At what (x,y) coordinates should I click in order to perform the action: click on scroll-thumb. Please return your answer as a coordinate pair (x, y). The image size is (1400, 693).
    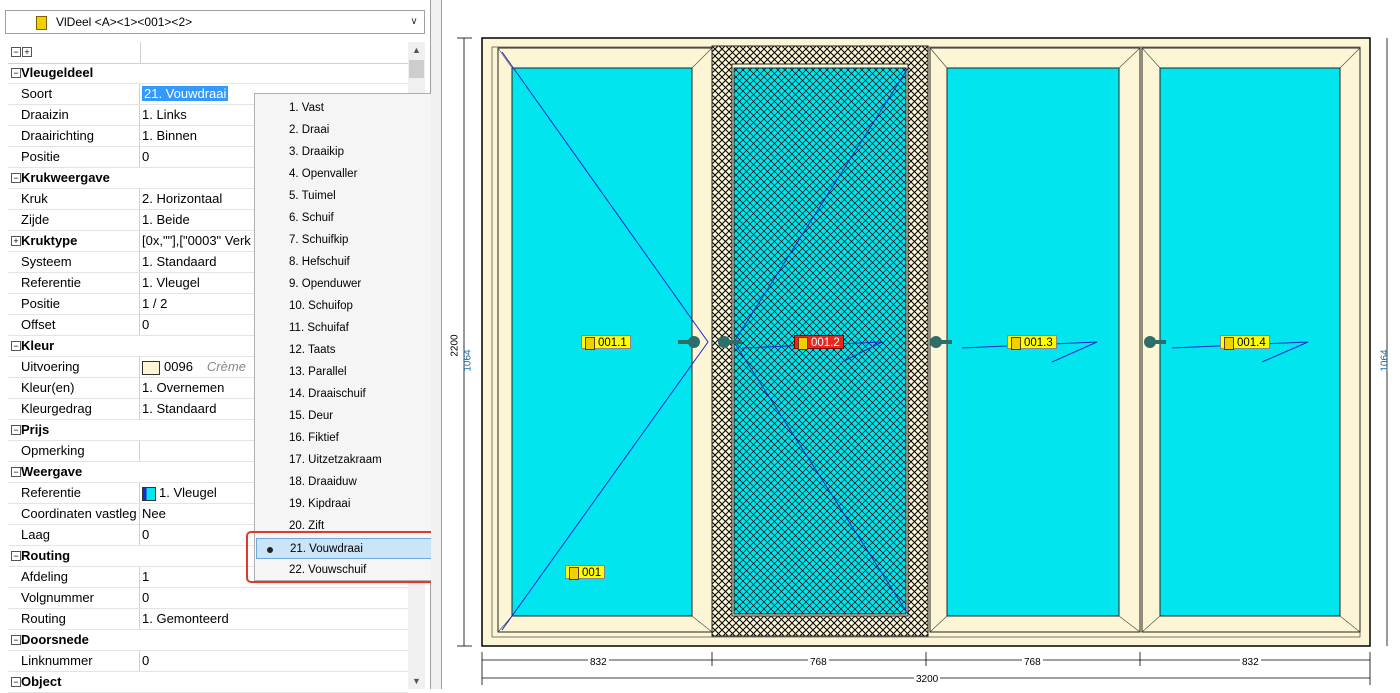
    Looking at the image, I should click on (416, 69).